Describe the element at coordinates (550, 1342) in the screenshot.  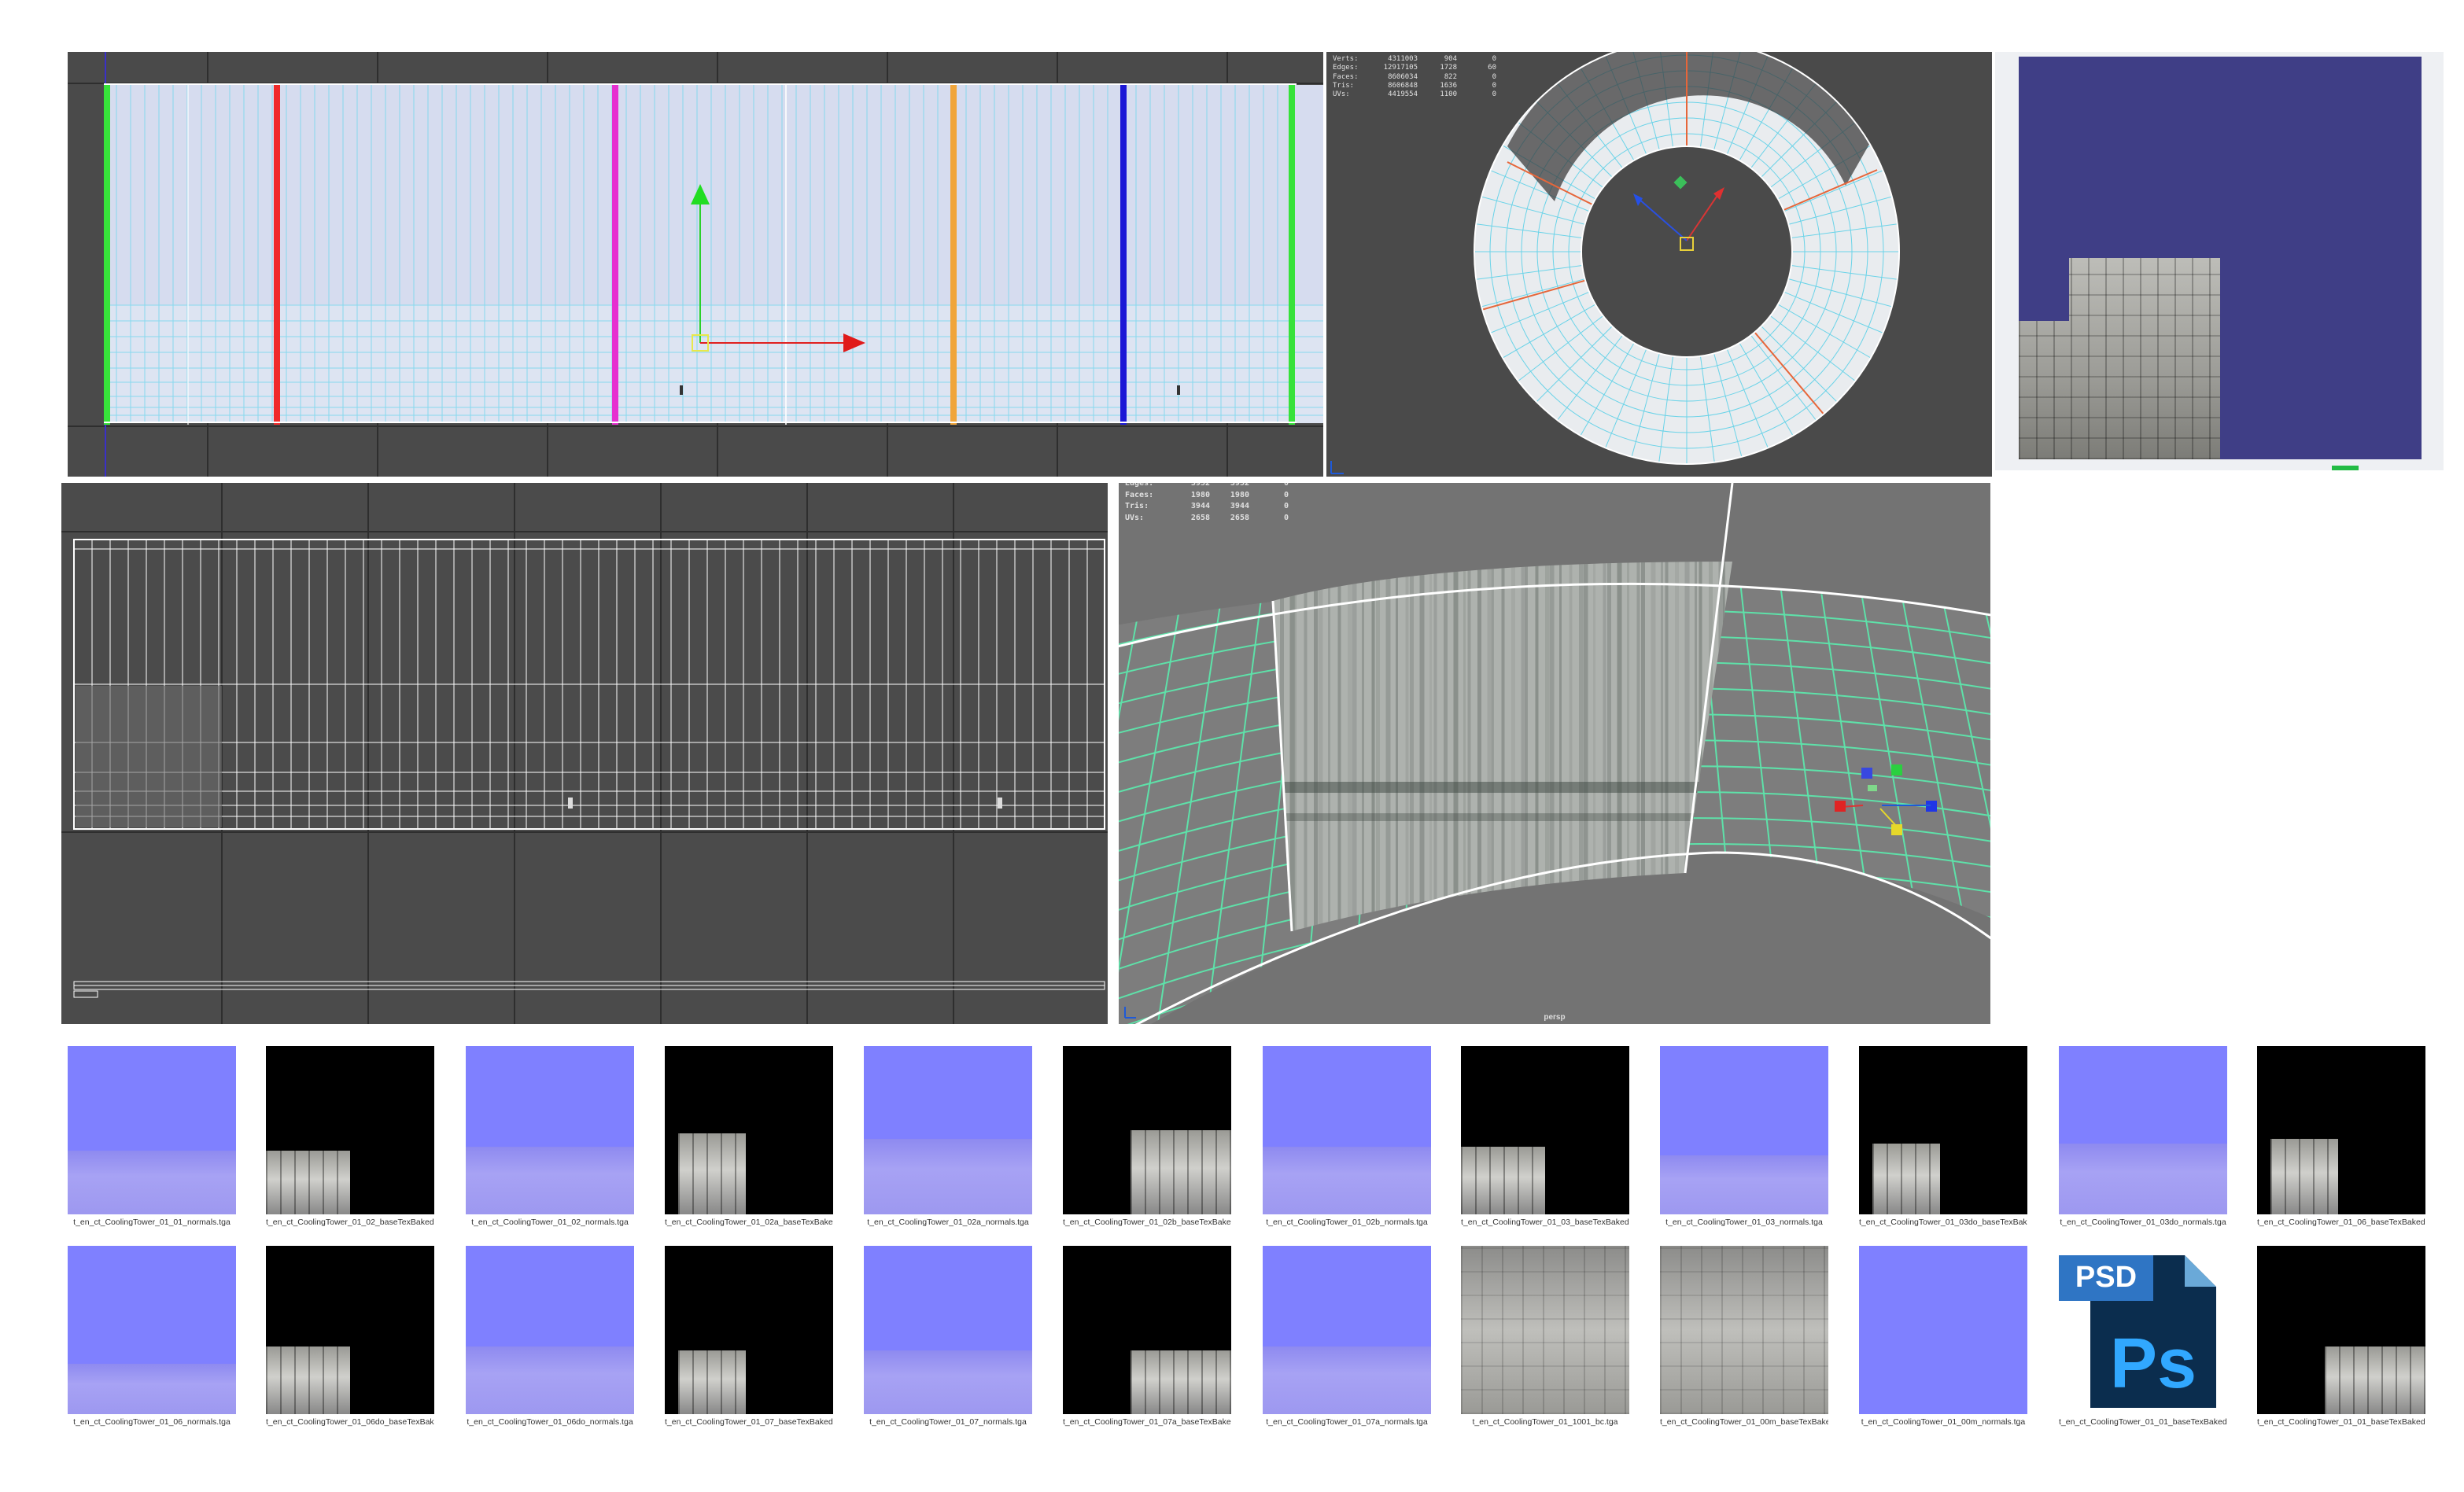
I see `file-thumbnail: t_en_ct_CoolingTower_01_06do_normals.tga` at that location.